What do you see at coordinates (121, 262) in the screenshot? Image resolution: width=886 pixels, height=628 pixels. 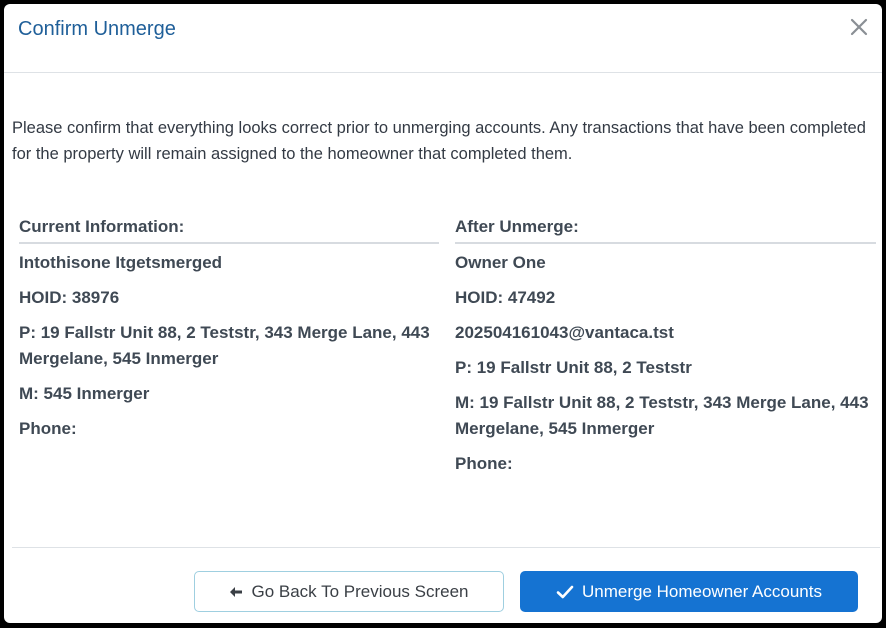 I see `current-owner-name: Intothisone Itgetsmerged` at bounding box center [121, 262].